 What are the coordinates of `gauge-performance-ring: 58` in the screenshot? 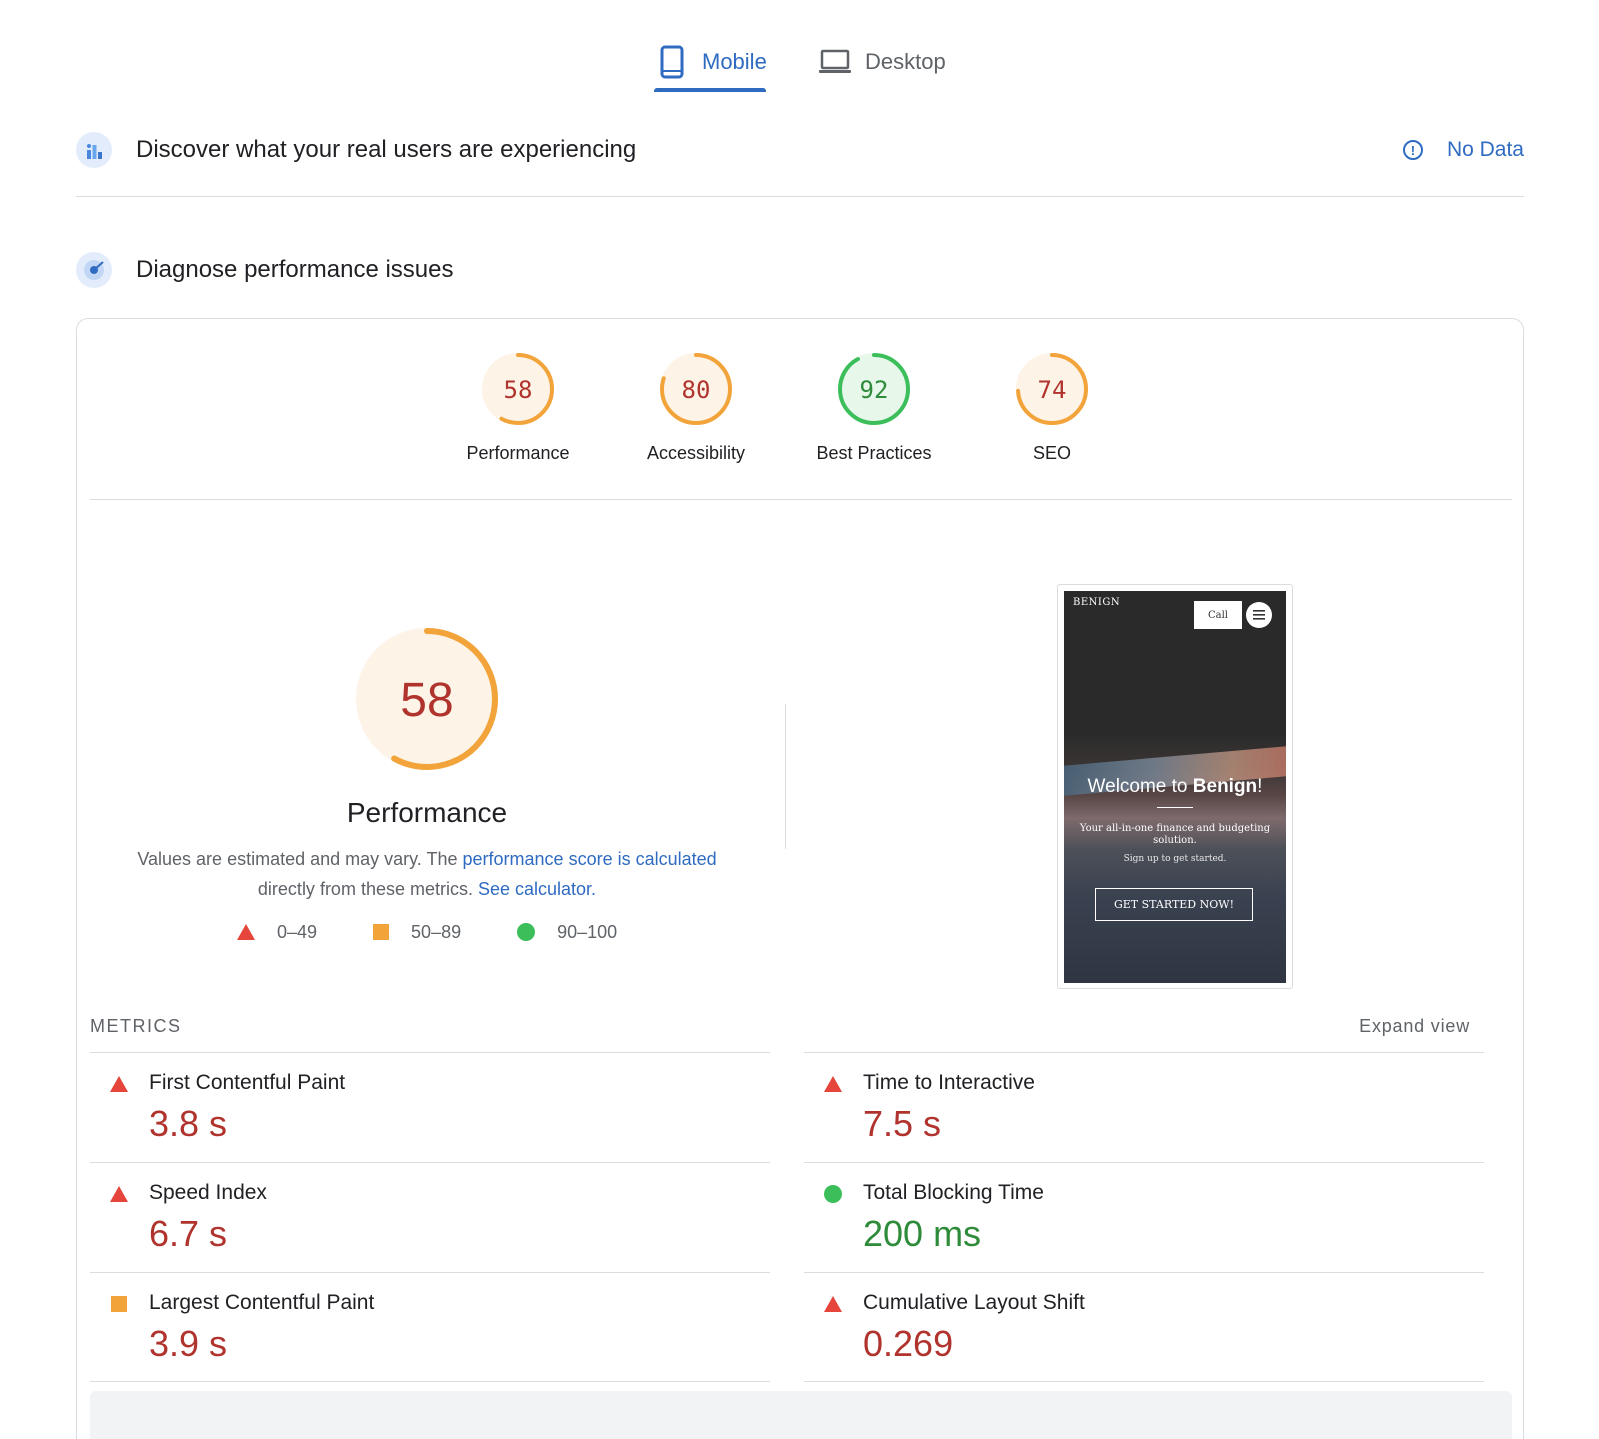 It's located at (518, 389).